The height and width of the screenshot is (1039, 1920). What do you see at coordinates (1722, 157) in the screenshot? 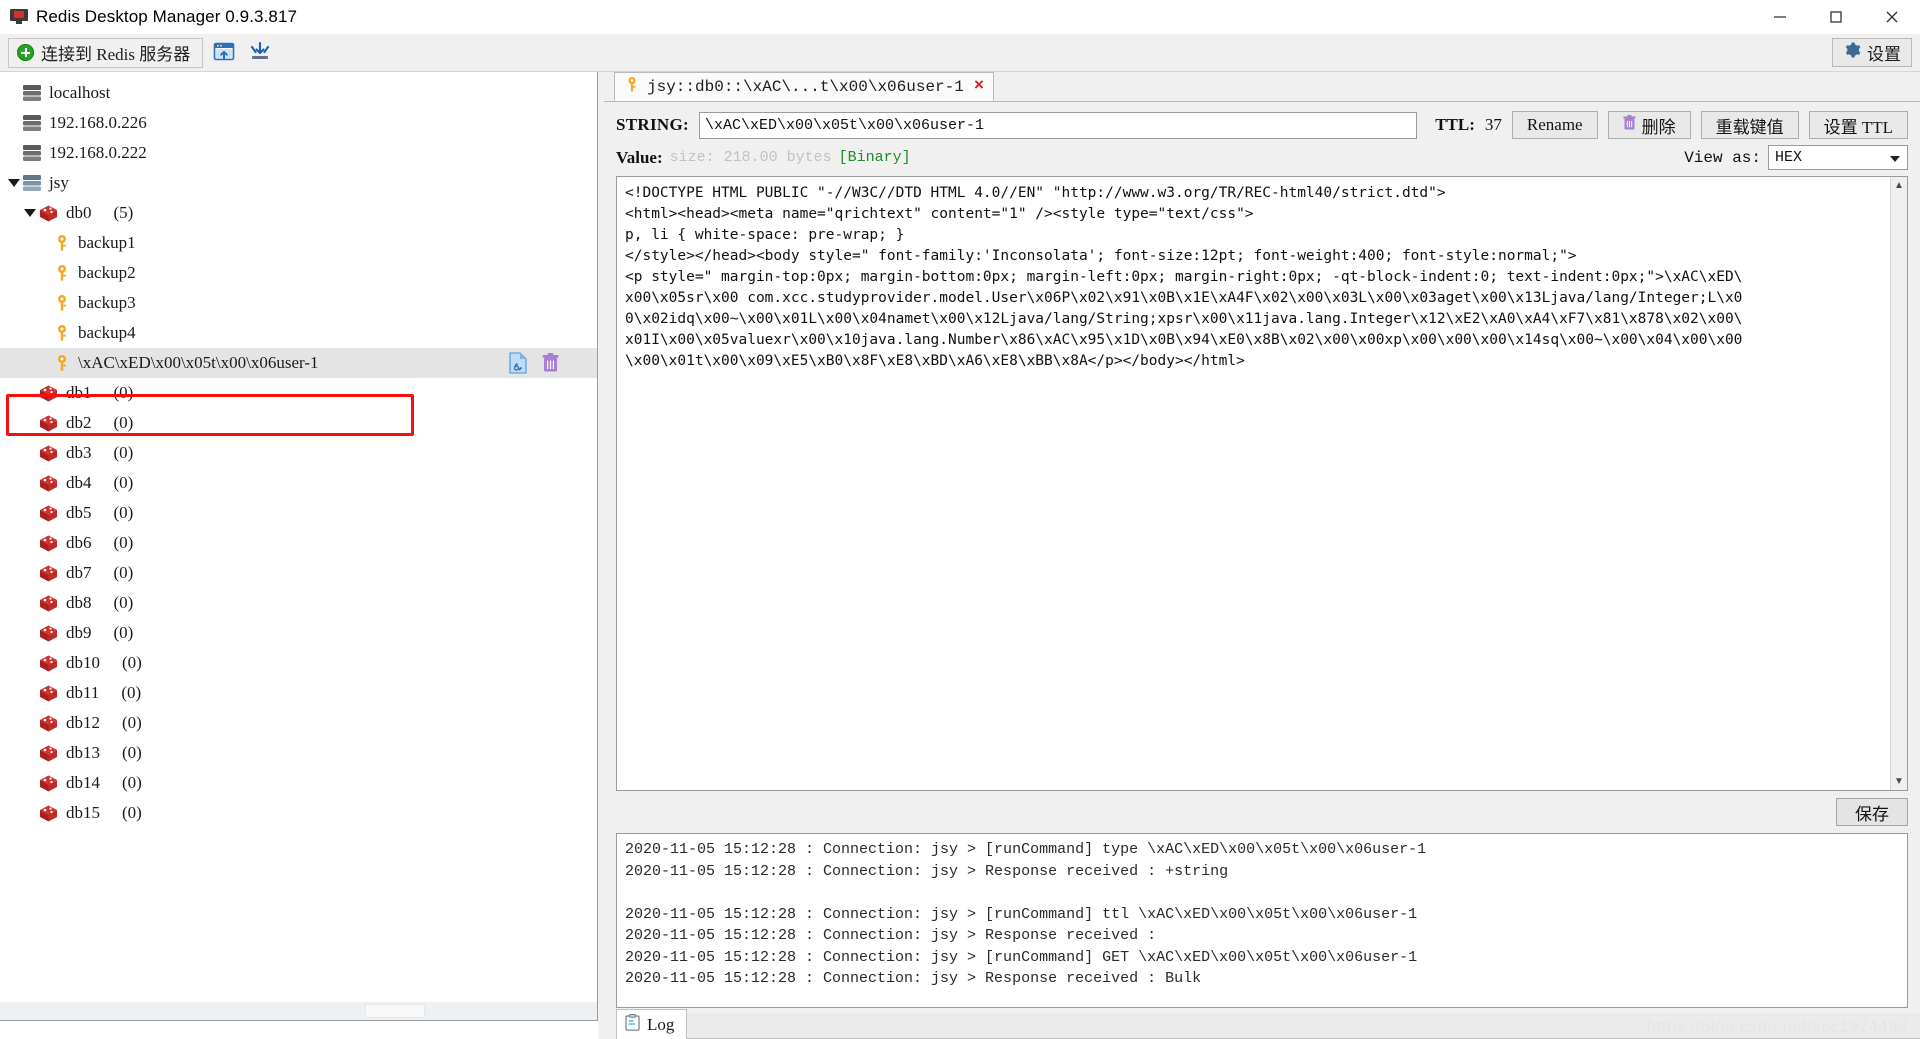
I see `view-as-label: View as:` at bounding box center [1722, 157].